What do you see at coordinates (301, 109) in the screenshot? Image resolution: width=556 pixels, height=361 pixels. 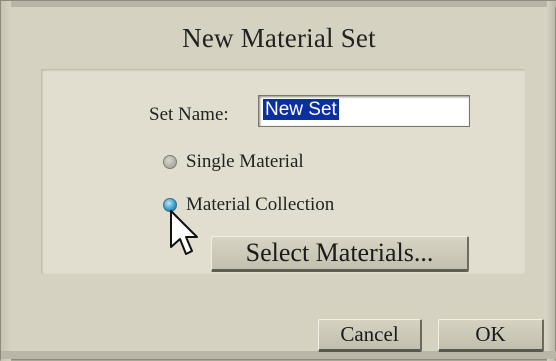 I see `set-name-value: New Set` at bounding box center [301, 109].